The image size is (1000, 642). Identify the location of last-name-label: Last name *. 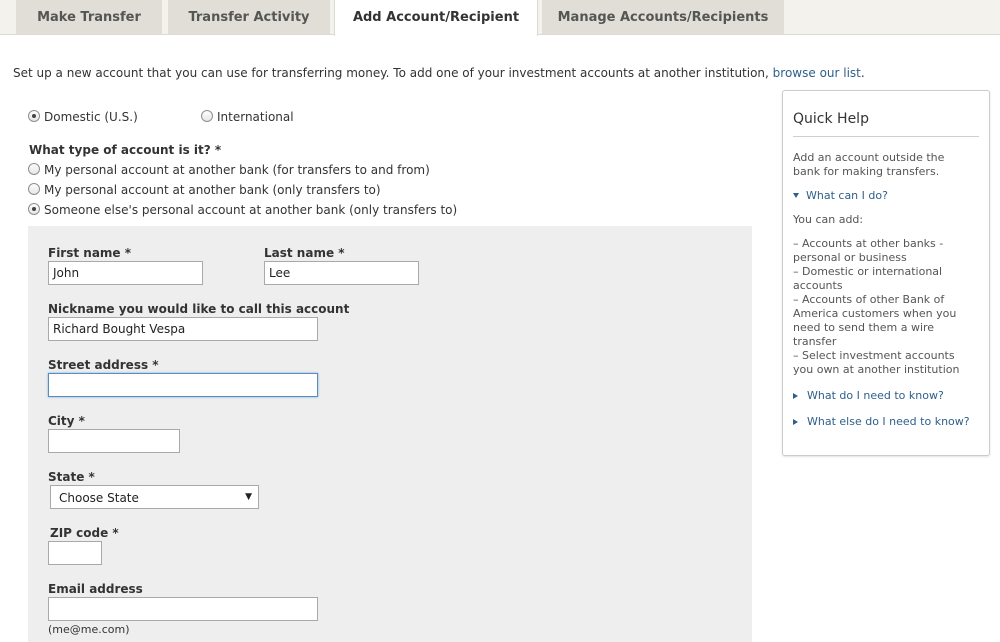
(304, 253).